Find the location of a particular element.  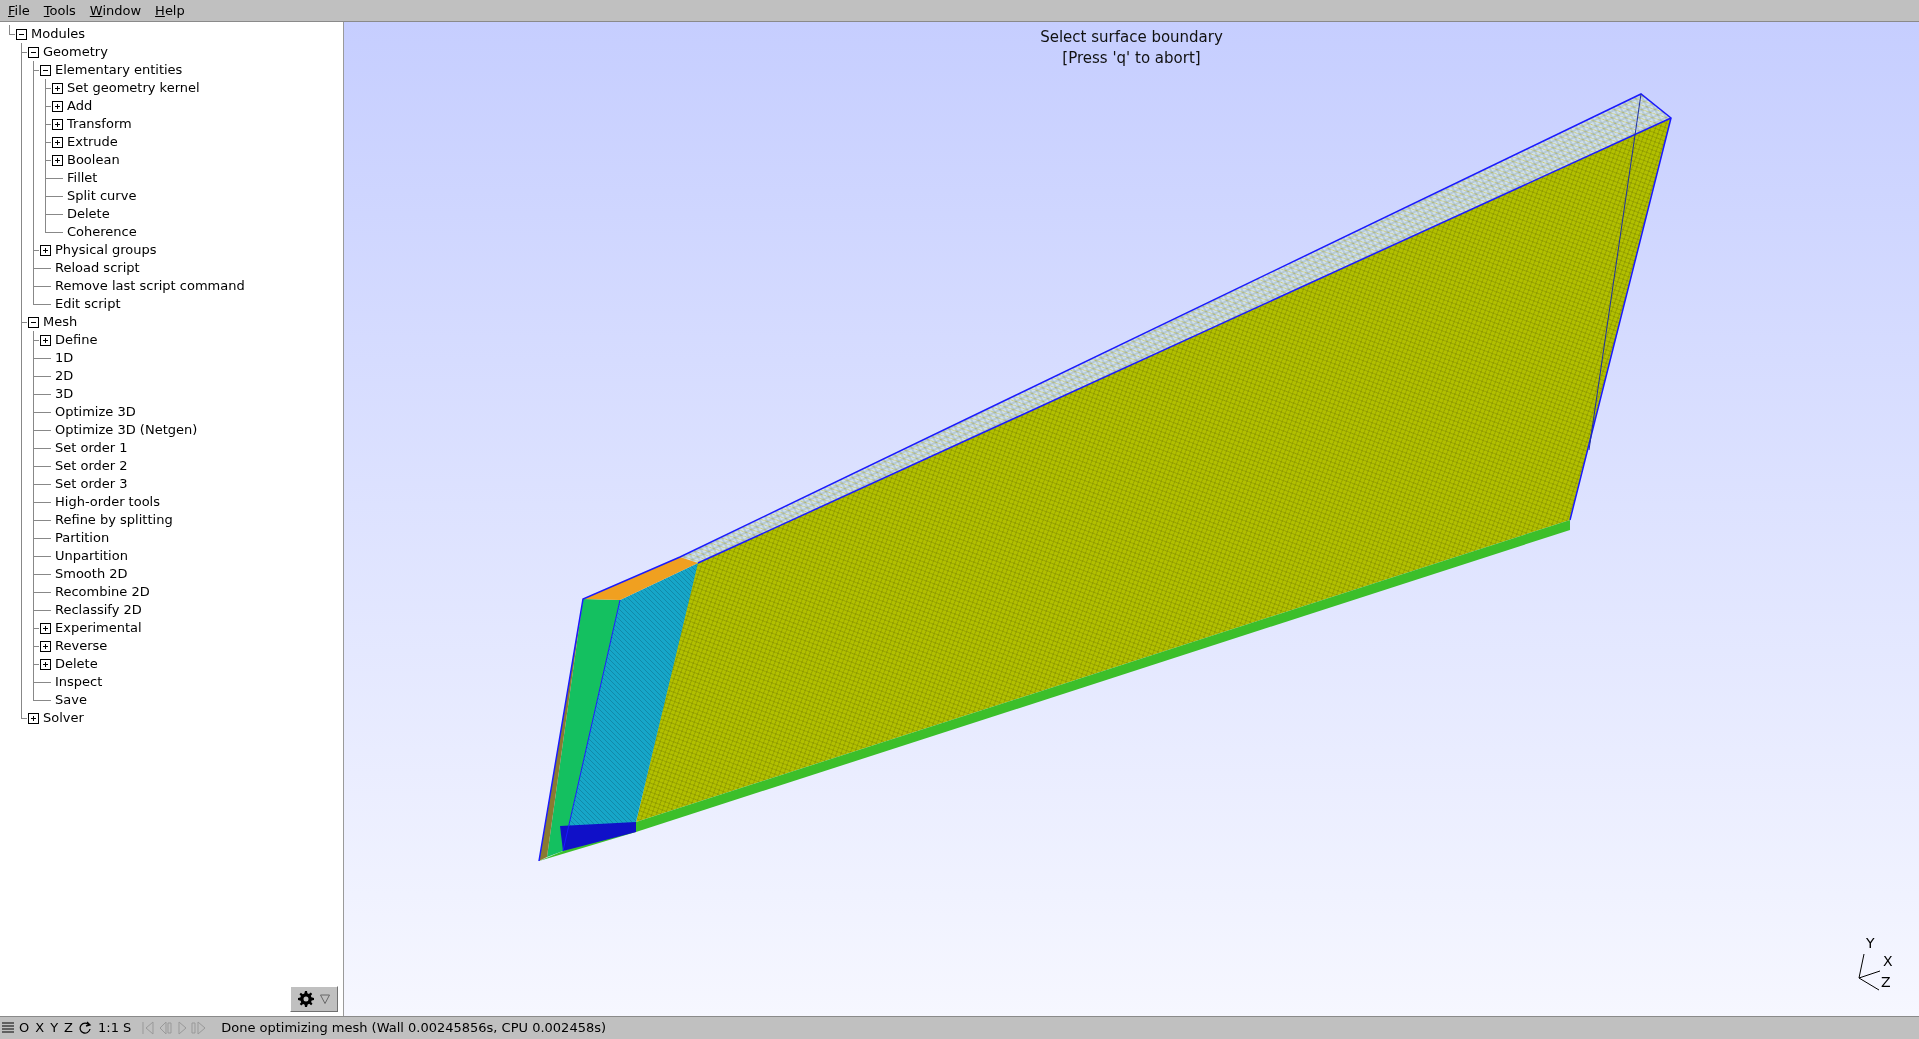

viewport-message: Select surface boundary is located at coordinates (1131, 37).